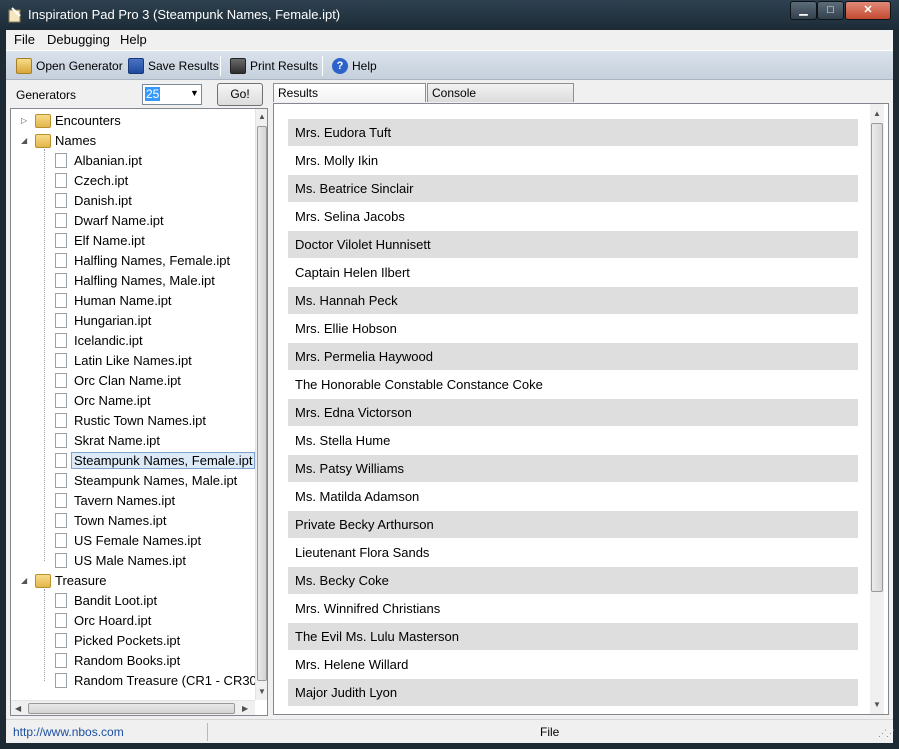  I want to click on result-row: Ms. Beatrice Sinclair, so click(573, 188).